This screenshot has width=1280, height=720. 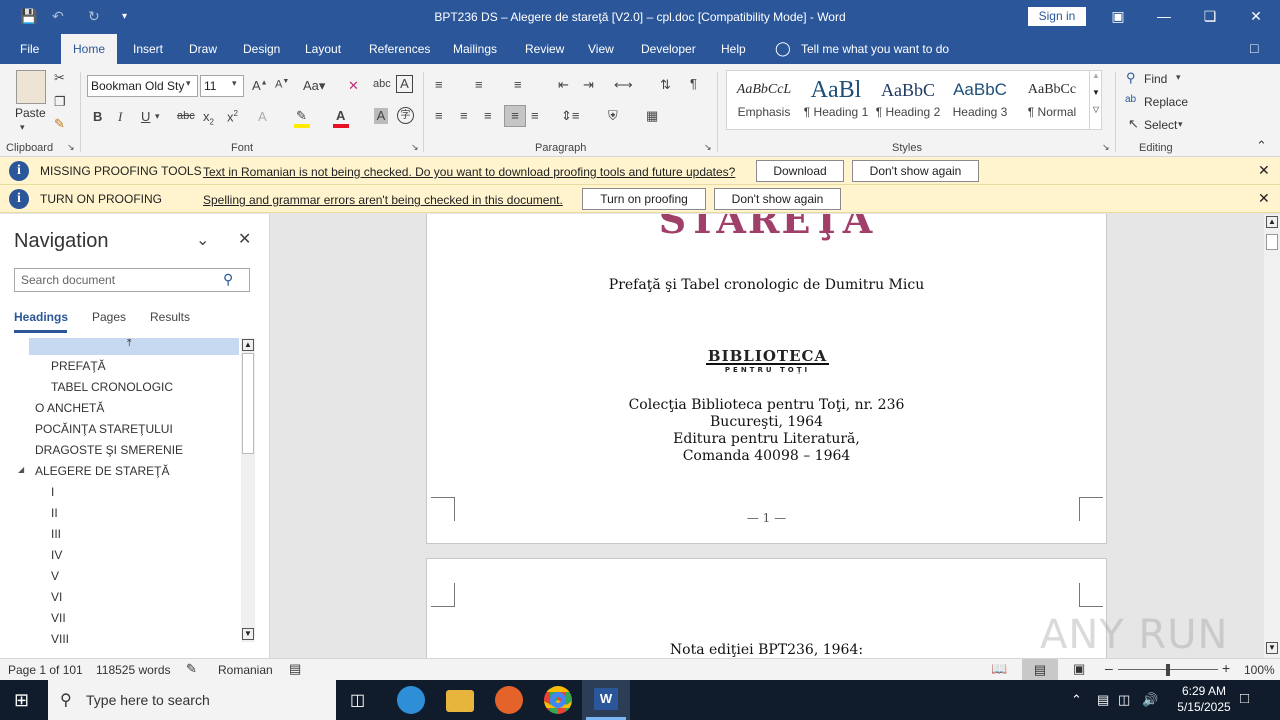 What do you see at coordinates (1264, 198) in the screenshot?
I see `close-notification-icon: ✕` at bounding box center [1264, 198].